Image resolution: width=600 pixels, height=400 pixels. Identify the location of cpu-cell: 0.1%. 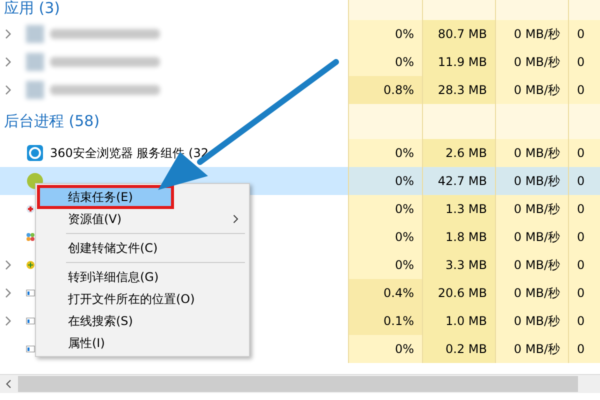
(385, 321).